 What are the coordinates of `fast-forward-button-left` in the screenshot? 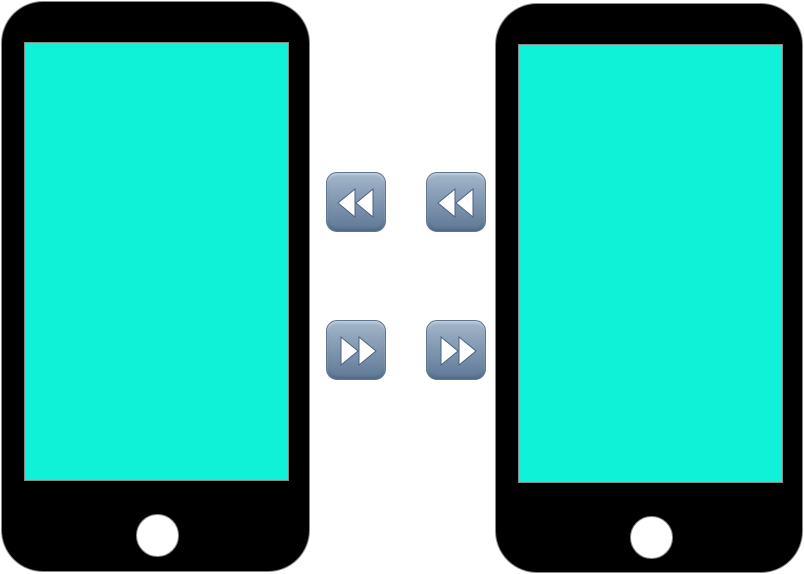 It's located at (356, 350).